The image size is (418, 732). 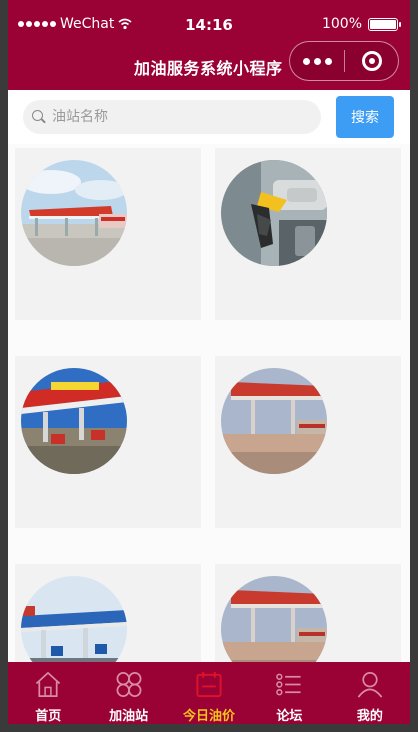 What do you see at coordinates (208, 68) in the screenshot?
I see `page-title: 加油服务系统小程序` at bounding box center [208, 68].